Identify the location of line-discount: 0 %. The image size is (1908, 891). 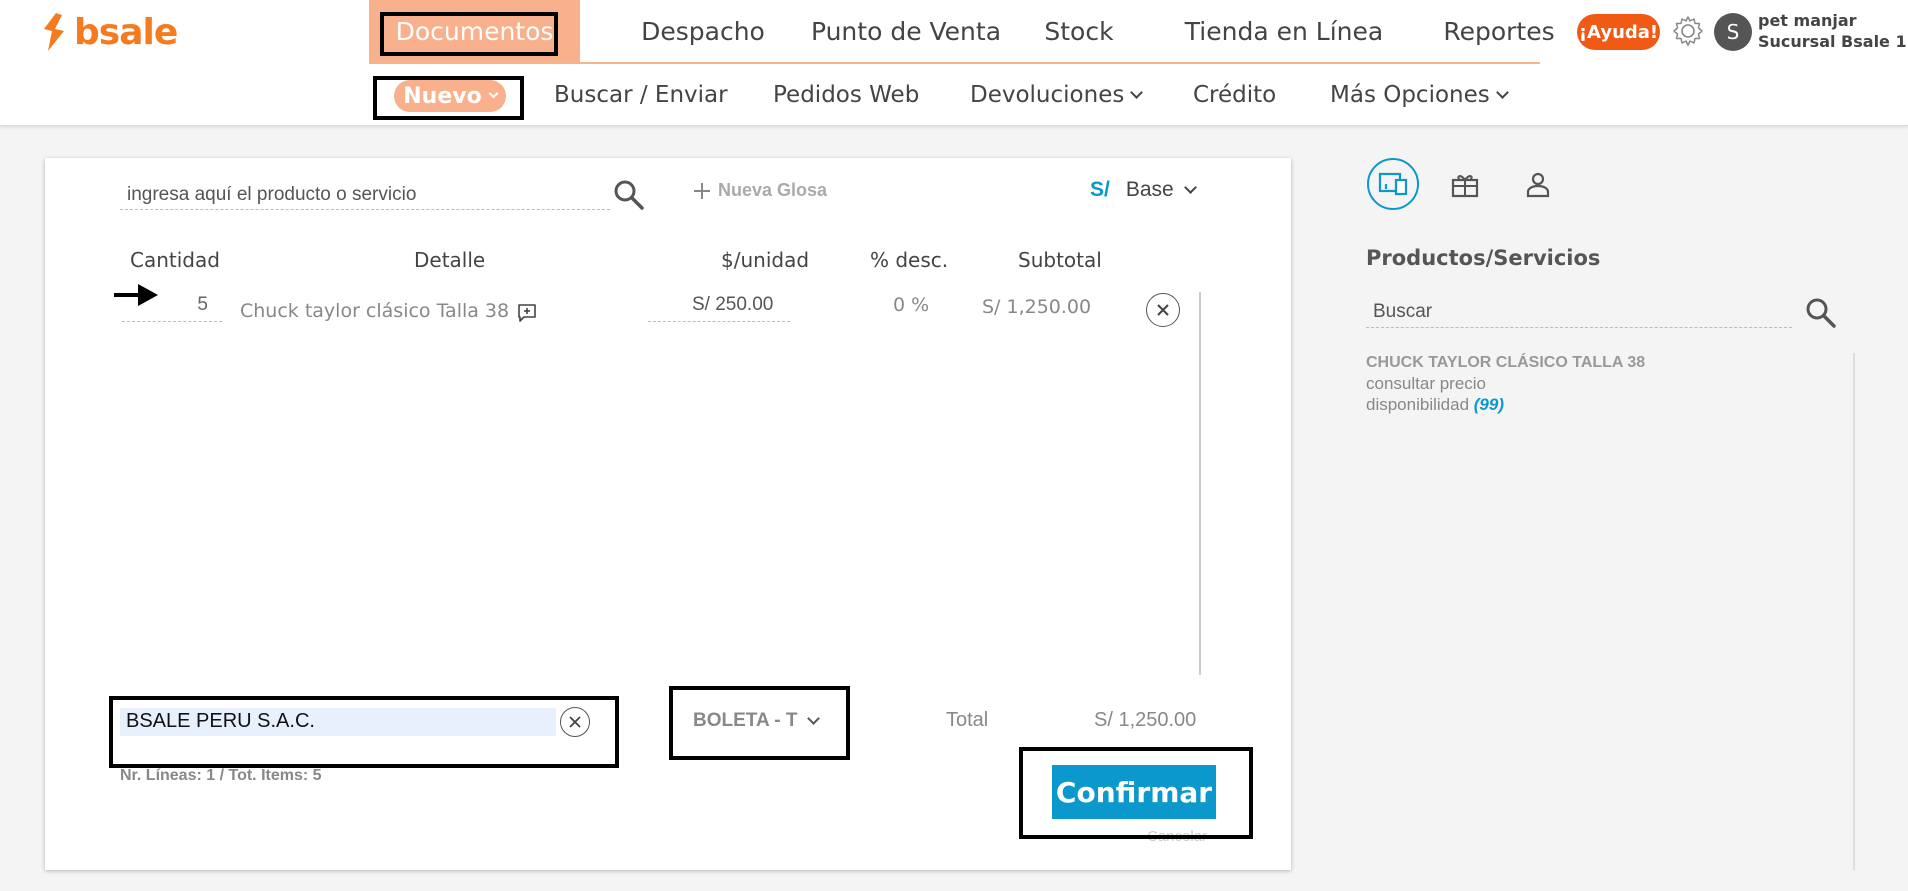
(911, 305).